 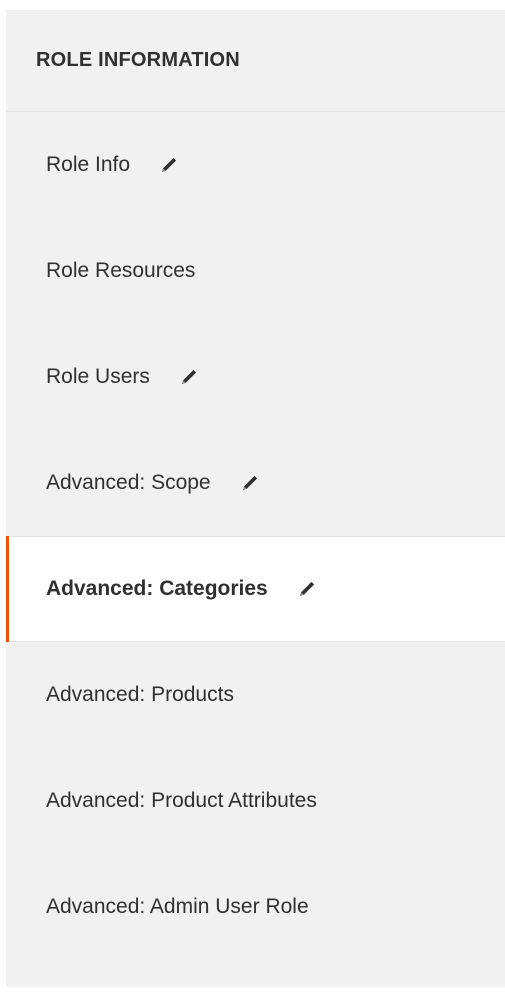 What do you see at coordinates (255, 165) in the screenshot?
I see `tab-role-info: Role Info` at bounding box center [255, 165].